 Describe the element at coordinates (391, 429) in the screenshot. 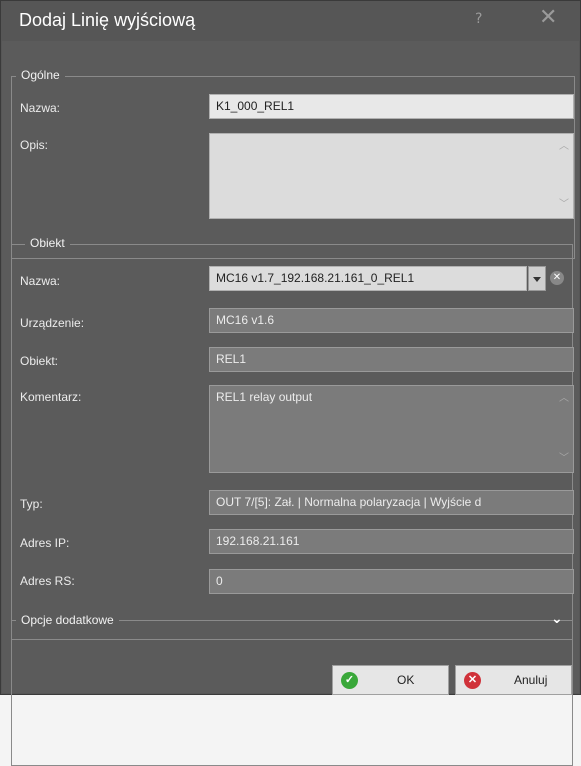

I see `comment-field: REL1 relay output ︿ ﹀` at that location.